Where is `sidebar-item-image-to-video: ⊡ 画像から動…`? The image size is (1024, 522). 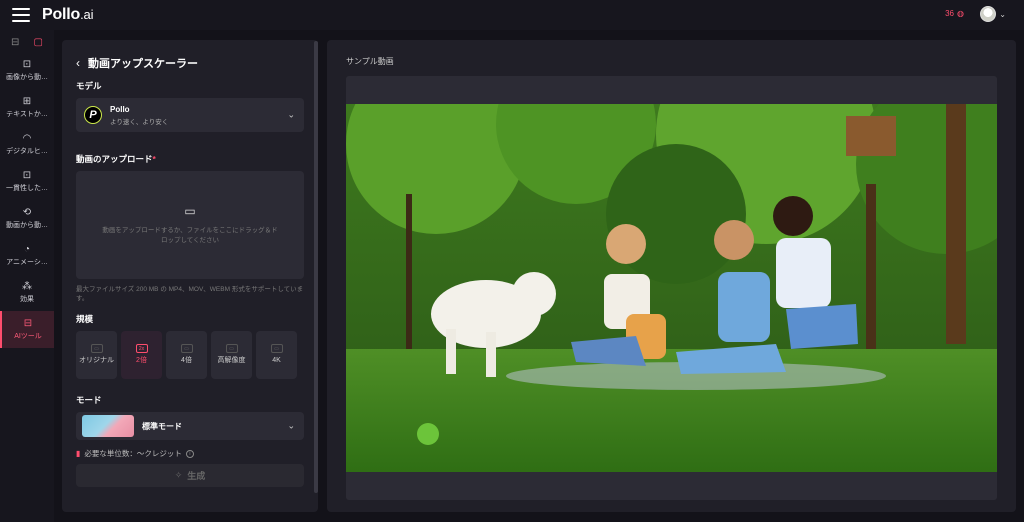
sidebar-item-image-to-video: ⊡ 画像から動… is located at coordinates (27, 70).